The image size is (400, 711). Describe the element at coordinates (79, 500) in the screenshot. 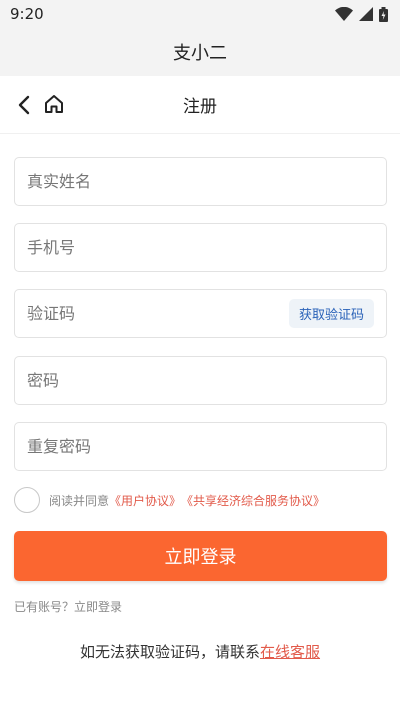

I see `agreement-prefix: 阅读并同意` at that location.